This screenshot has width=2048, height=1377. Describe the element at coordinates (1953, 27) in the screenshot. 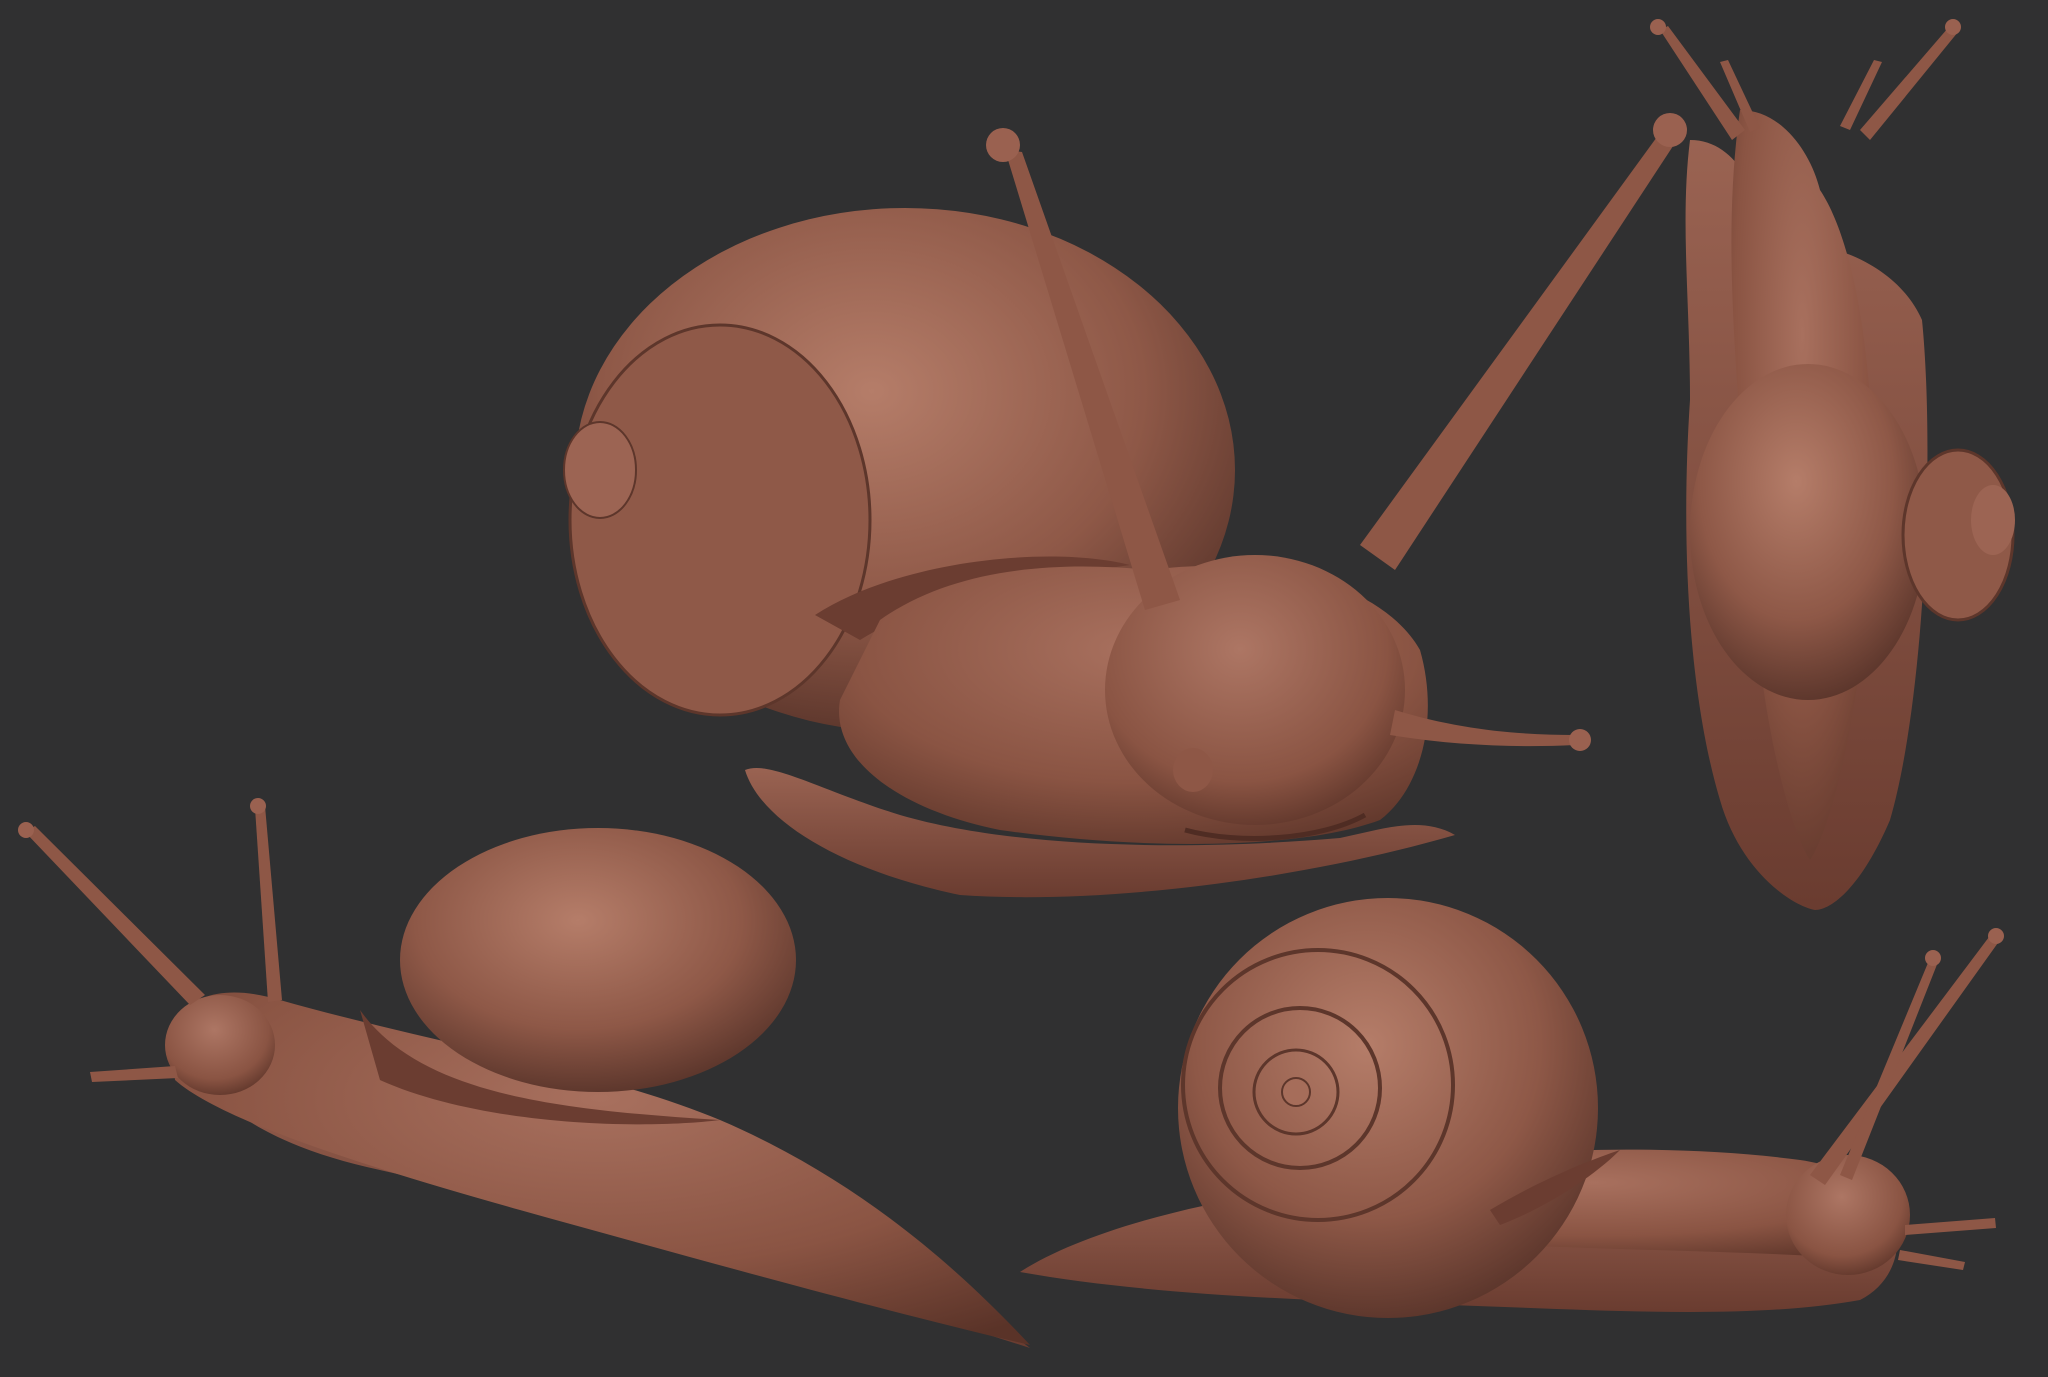

I see `top-right-eye-tip` at that location.